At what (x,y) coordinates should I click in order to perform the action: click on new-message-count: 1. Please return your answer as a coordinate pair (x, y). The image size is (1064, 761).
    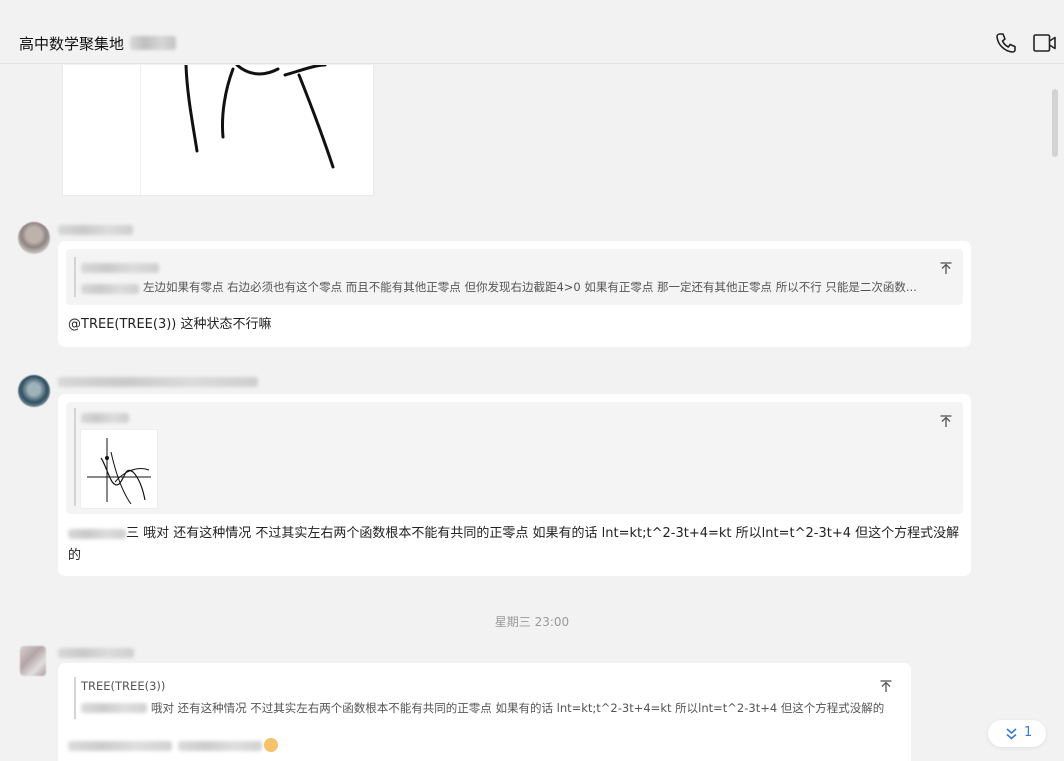
    Looking at the image, I should click on (1028, 732).